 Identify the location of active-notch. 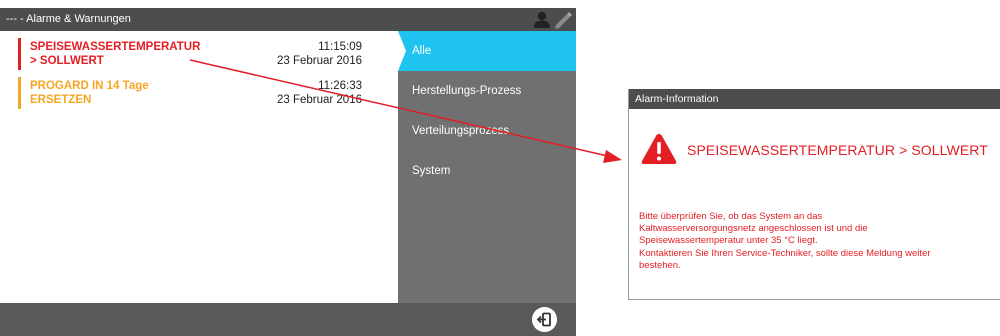
(402, 51).